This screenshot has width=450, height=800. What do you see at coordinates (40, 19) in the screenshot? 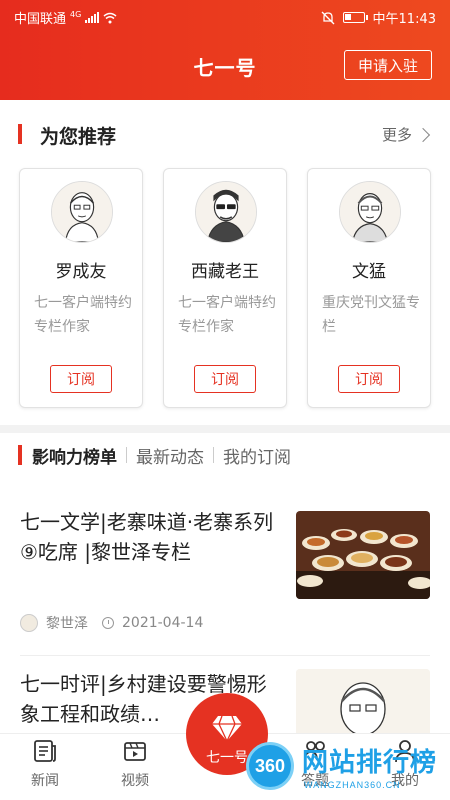
I see `carrier-label: 中国联通` at bounding box center [40, 19].